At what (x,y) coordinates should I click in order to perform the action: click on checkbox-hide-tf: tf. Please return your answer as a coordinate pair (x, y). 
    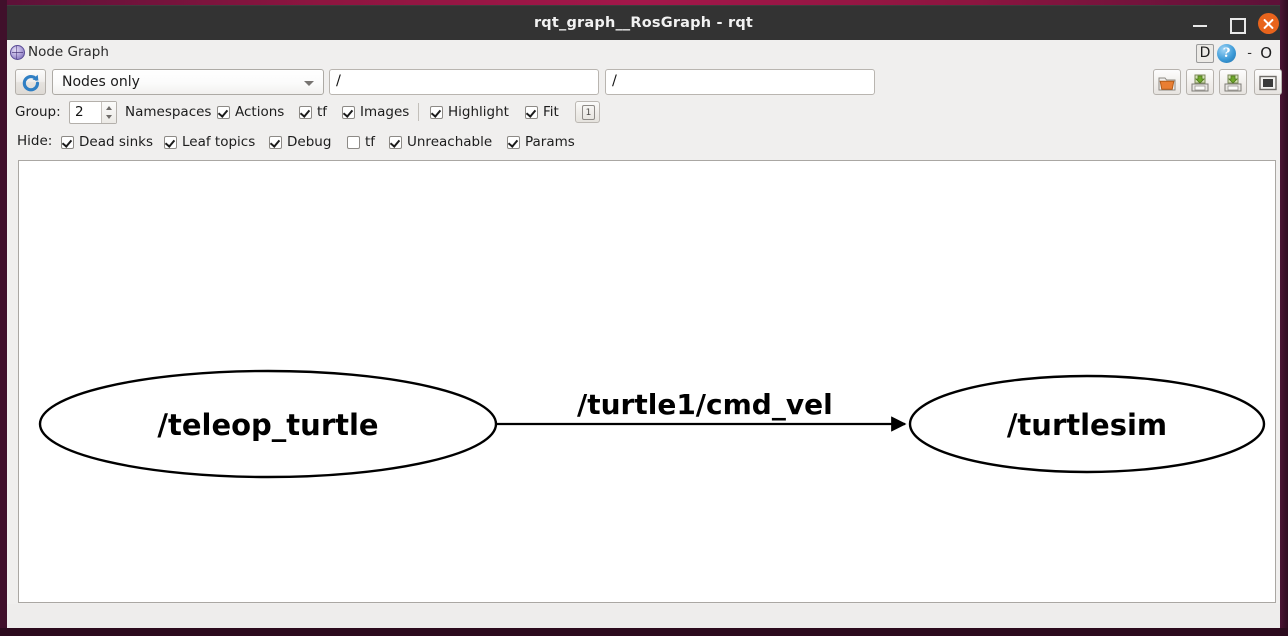
    Looking at the image, I should click on (361, 142).